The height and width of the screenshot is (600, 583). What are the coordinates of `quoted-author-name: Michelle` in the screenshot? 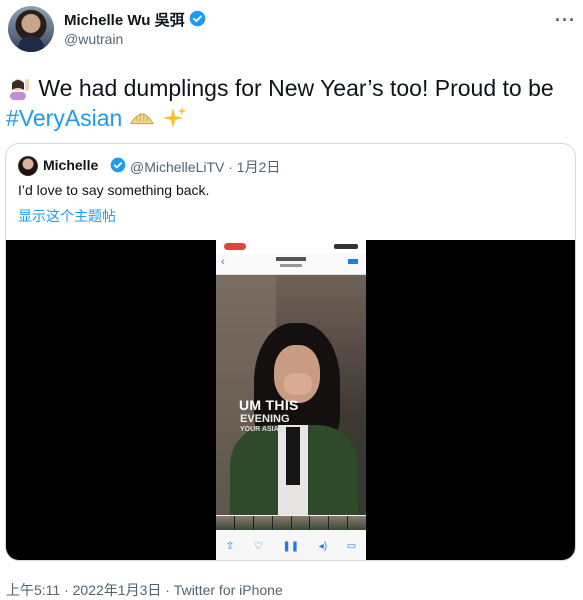 It's located at (70, 165).